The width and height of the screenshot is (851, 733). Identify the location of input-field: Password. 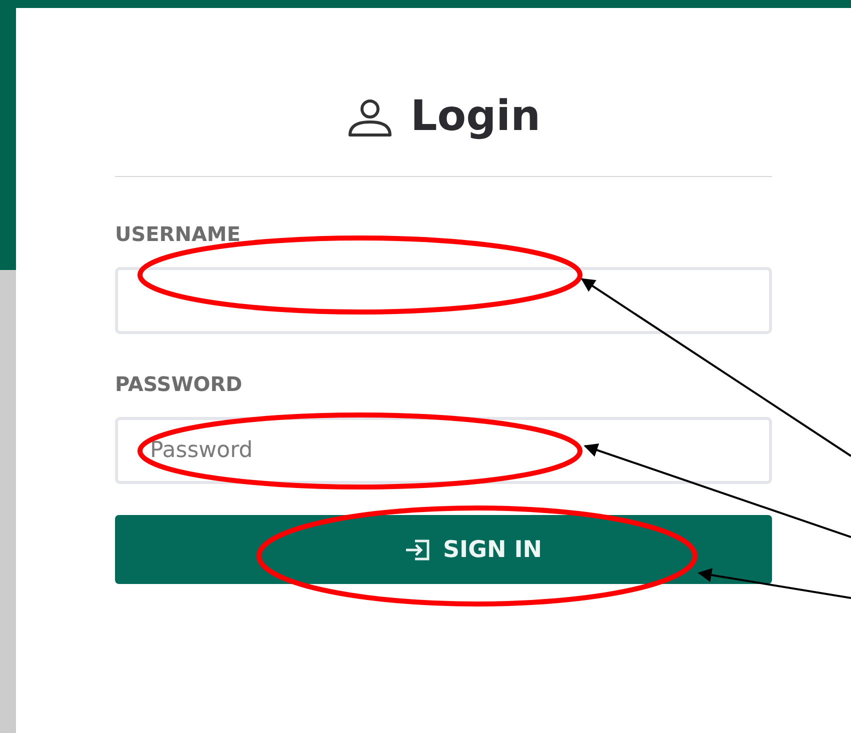
(443, 450).